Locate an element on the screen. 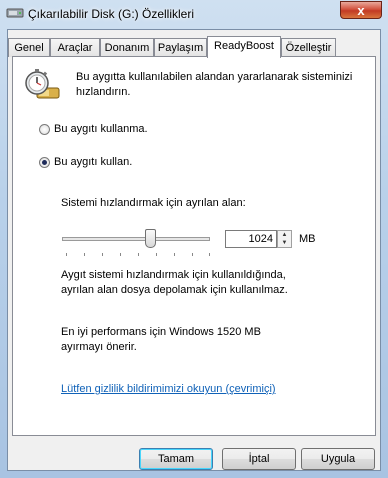  stopwatch-drive-icon is located at coordinates (42, 84).